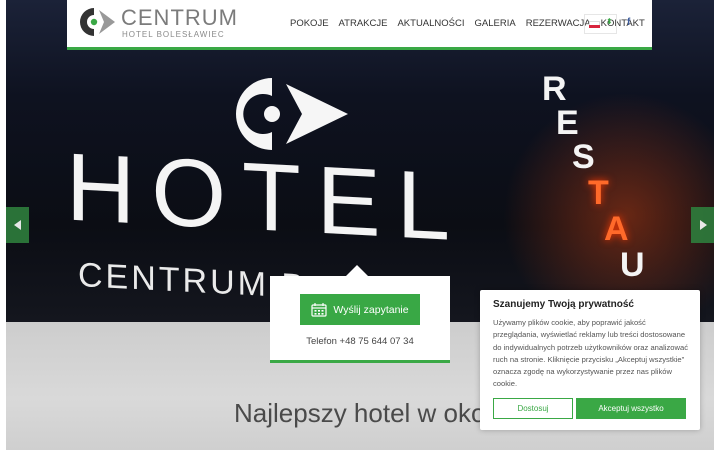 The width and height of the screenshot is (720, 450). I want to click on language-select: ⬍, so click(600, 24).